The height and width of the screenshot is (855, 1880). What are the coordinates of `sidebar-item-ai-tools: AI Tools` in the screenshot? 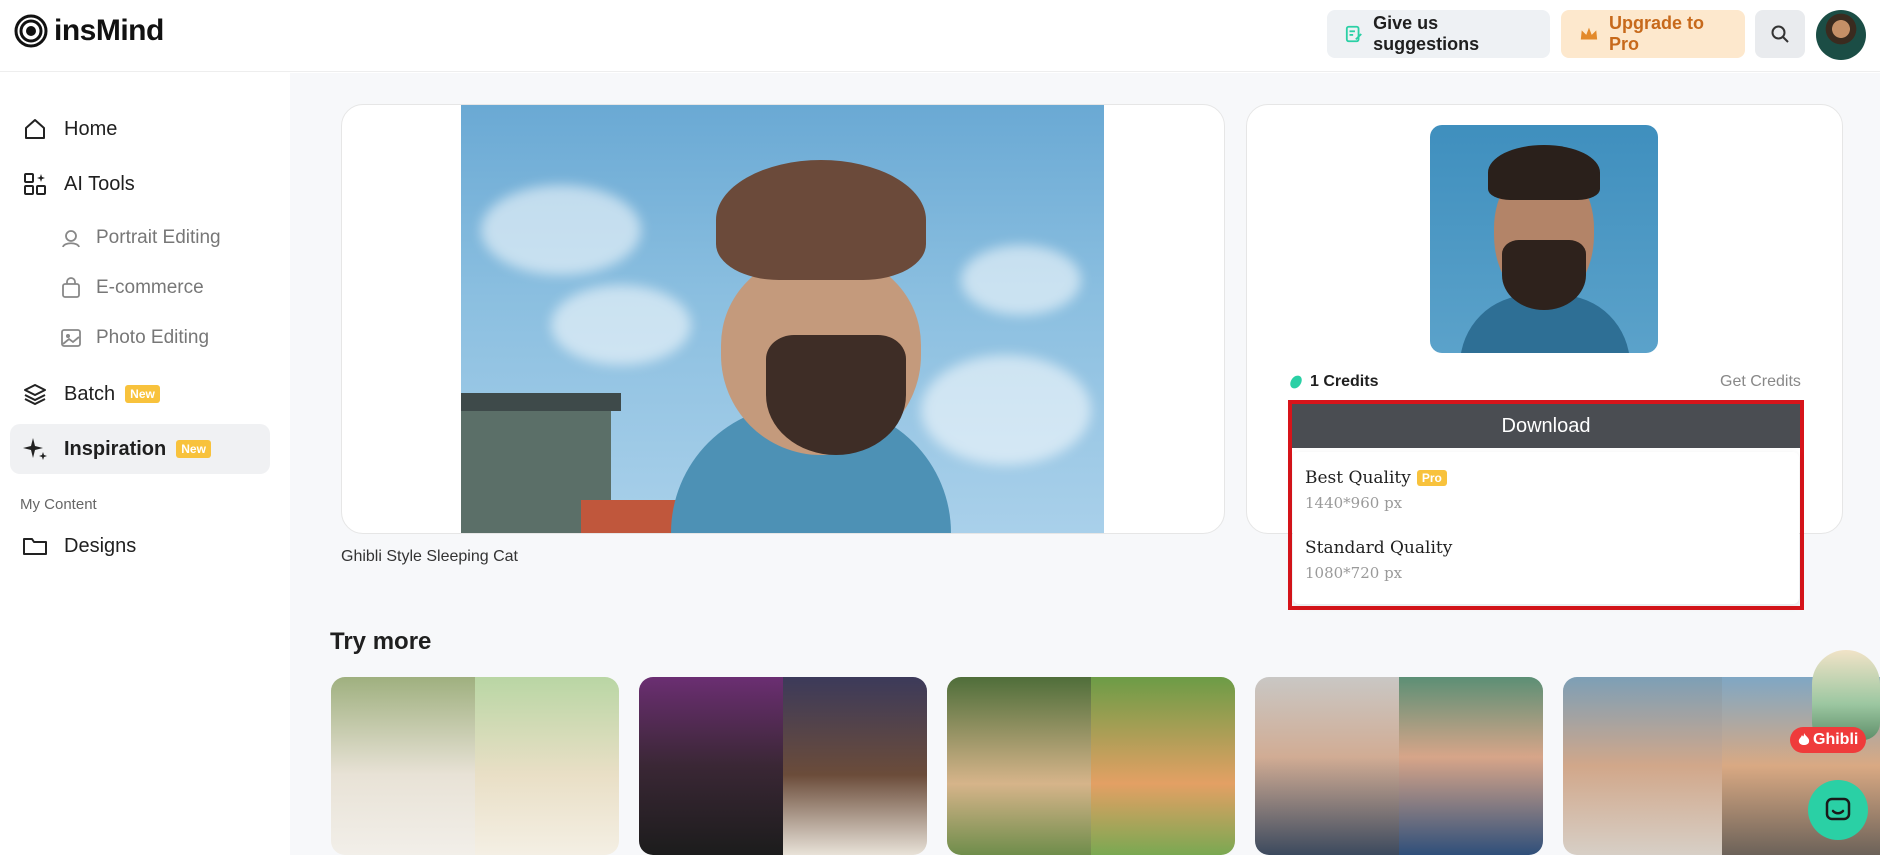 It's located at (140, 184).